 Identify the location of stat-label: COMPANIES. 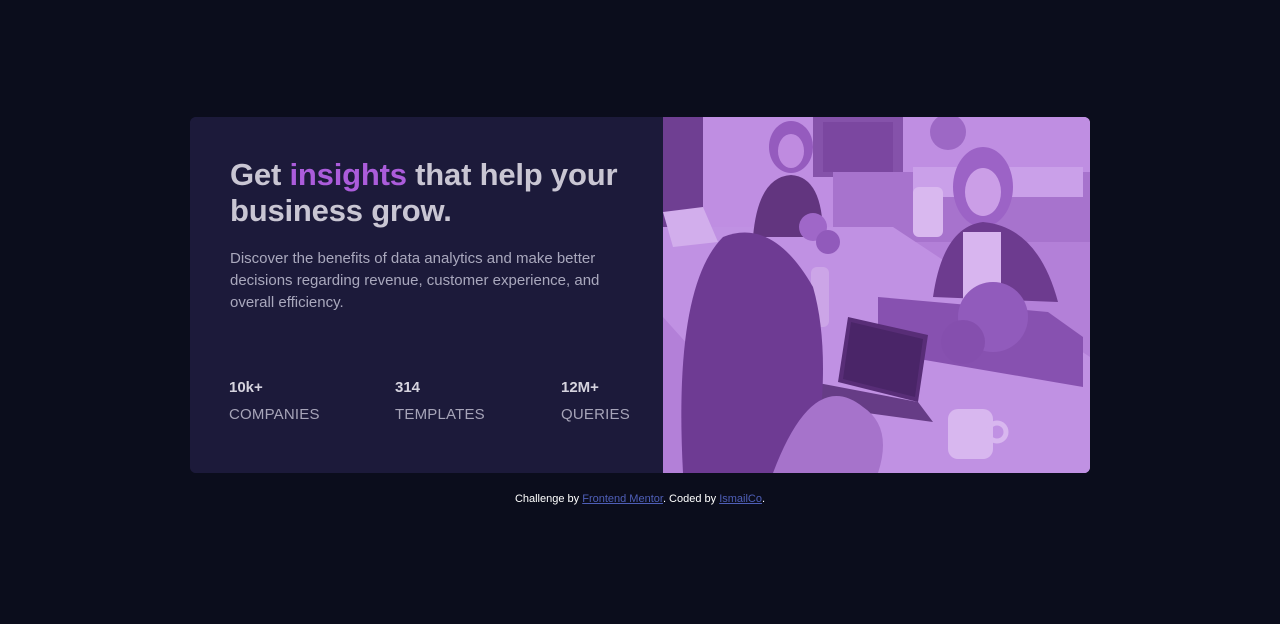
(274, 414).